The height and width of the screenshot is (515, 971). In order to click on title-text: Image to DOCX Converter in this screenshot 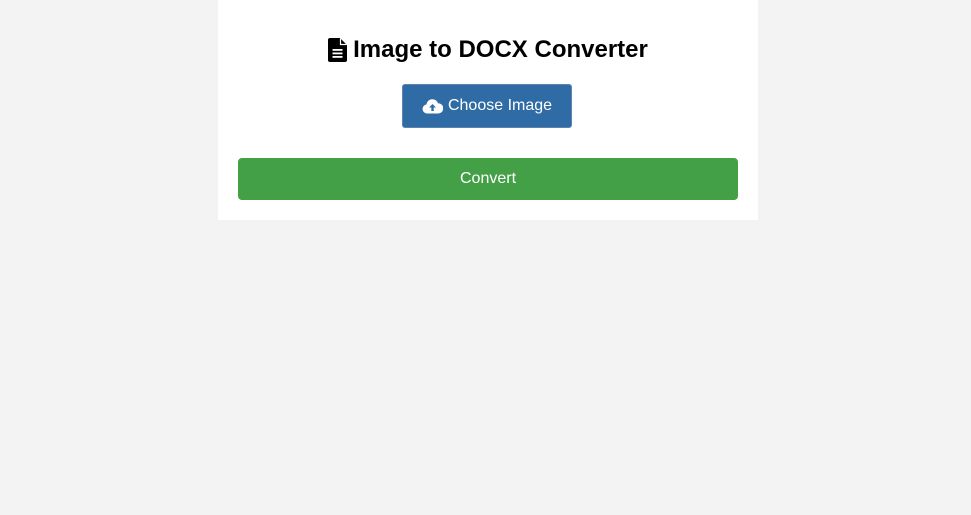, I will do `click(500, 49)`.